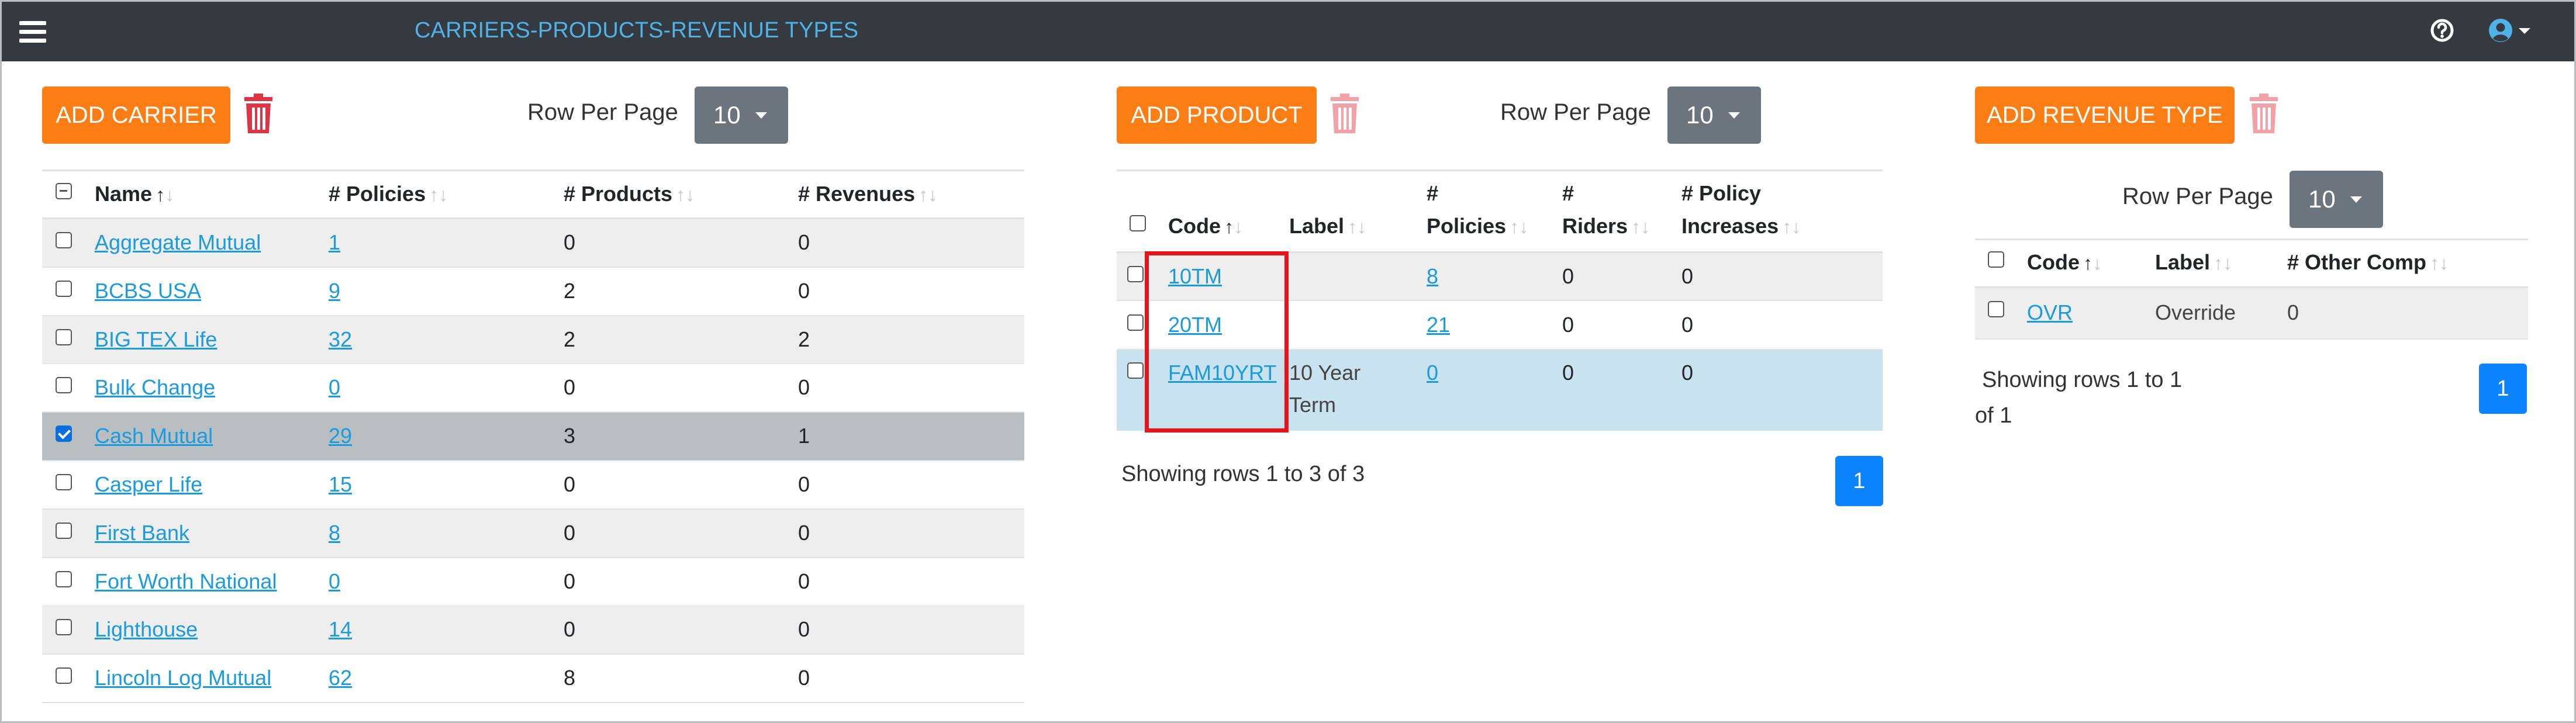 This screenshot has width=2576, height=723. What do you see at coordinates (146, 629) in the screenshot?
I see `carrier-name-link: Lighthouse` at bounding box center [146, 629].